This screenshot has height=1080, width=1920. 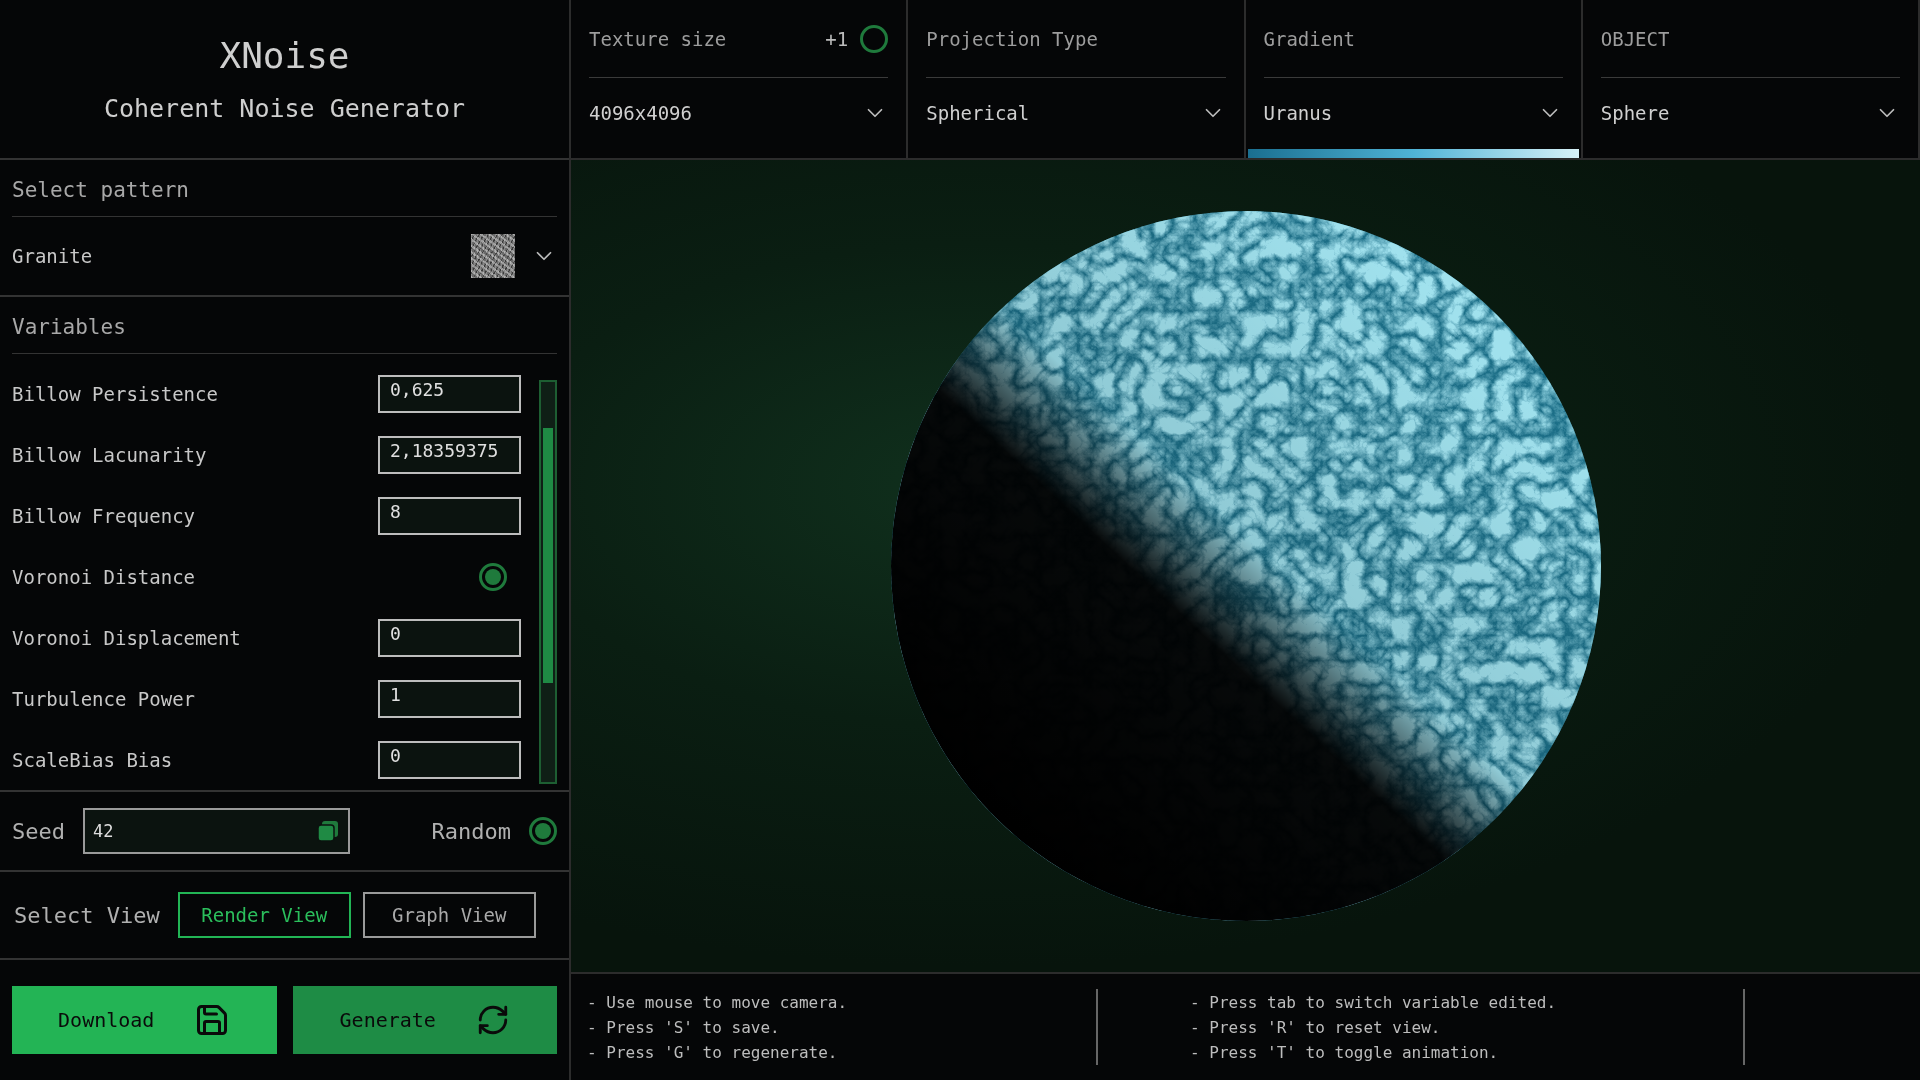 I want to click on setting-dropdown: Spherical, so click(x=1076, y=113).